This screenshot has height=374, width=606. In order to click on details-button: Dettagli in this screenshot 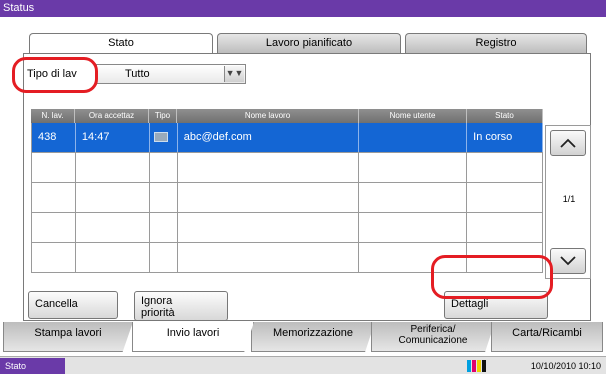, I will do `click(496, 305)`.